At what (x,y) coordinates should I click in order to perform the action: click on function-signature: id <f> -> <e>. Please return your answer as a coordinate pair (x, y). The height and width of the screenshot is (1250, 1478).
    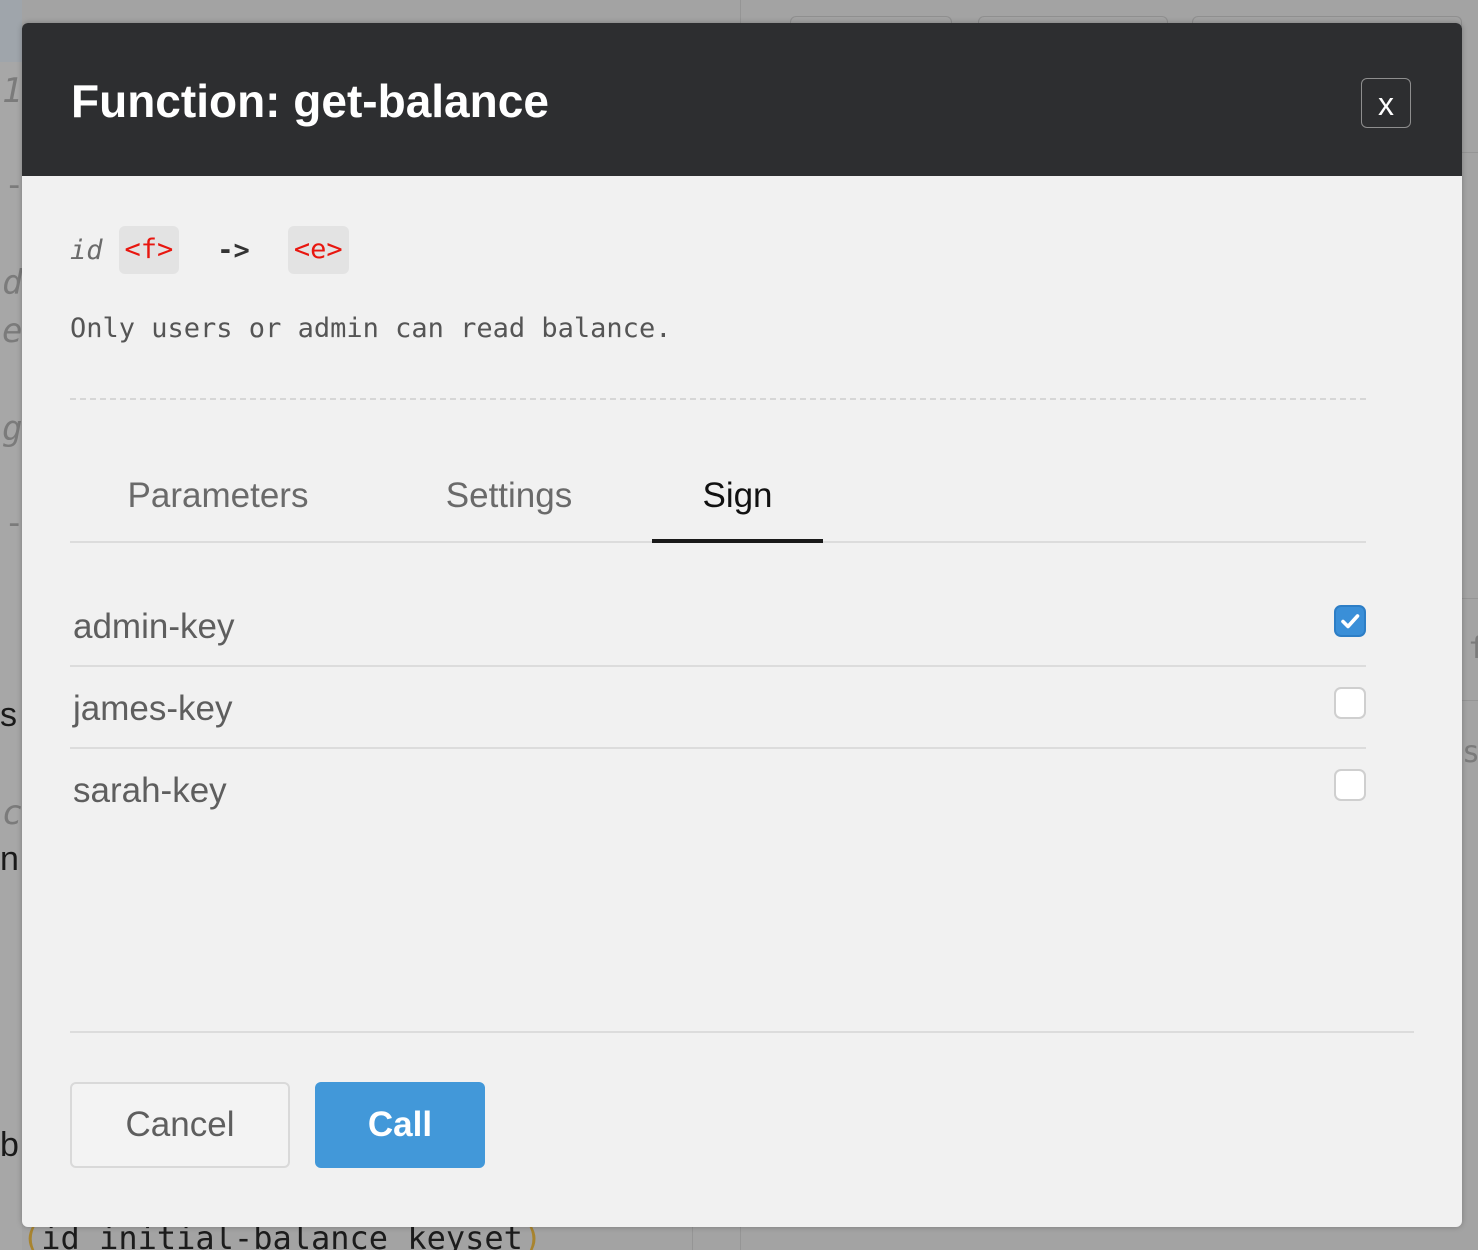
    Looking at the image, I should click on (209, 250).